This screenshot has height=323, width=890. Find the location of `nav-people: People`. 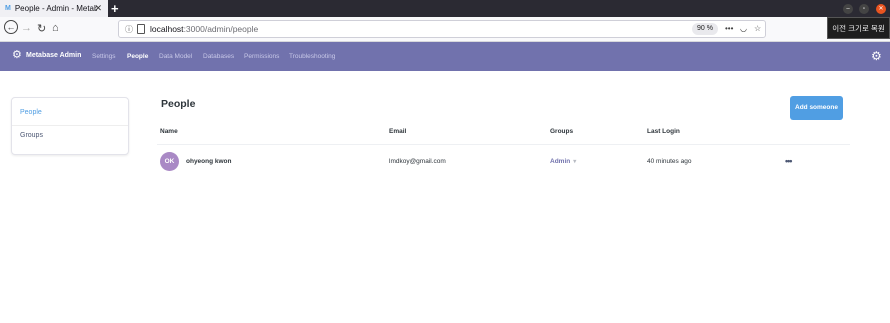

nav-people: People is located at coordinates (137, 56).